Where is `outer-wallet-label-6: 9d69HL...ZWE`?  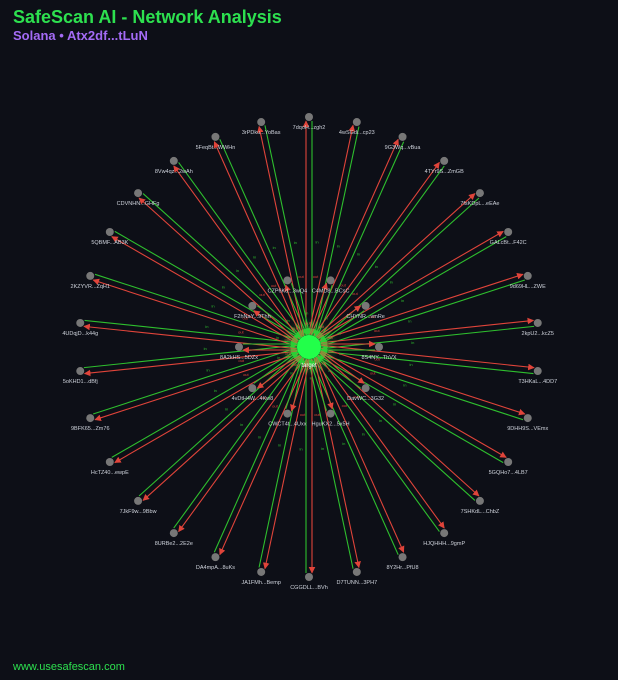 outer-wallet-label-6: 9d69HL...ZWE is located at coordinates (528, 287).